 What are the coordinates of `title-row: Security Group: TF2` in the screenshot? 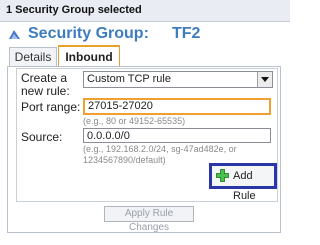 It's located at (145, 35).